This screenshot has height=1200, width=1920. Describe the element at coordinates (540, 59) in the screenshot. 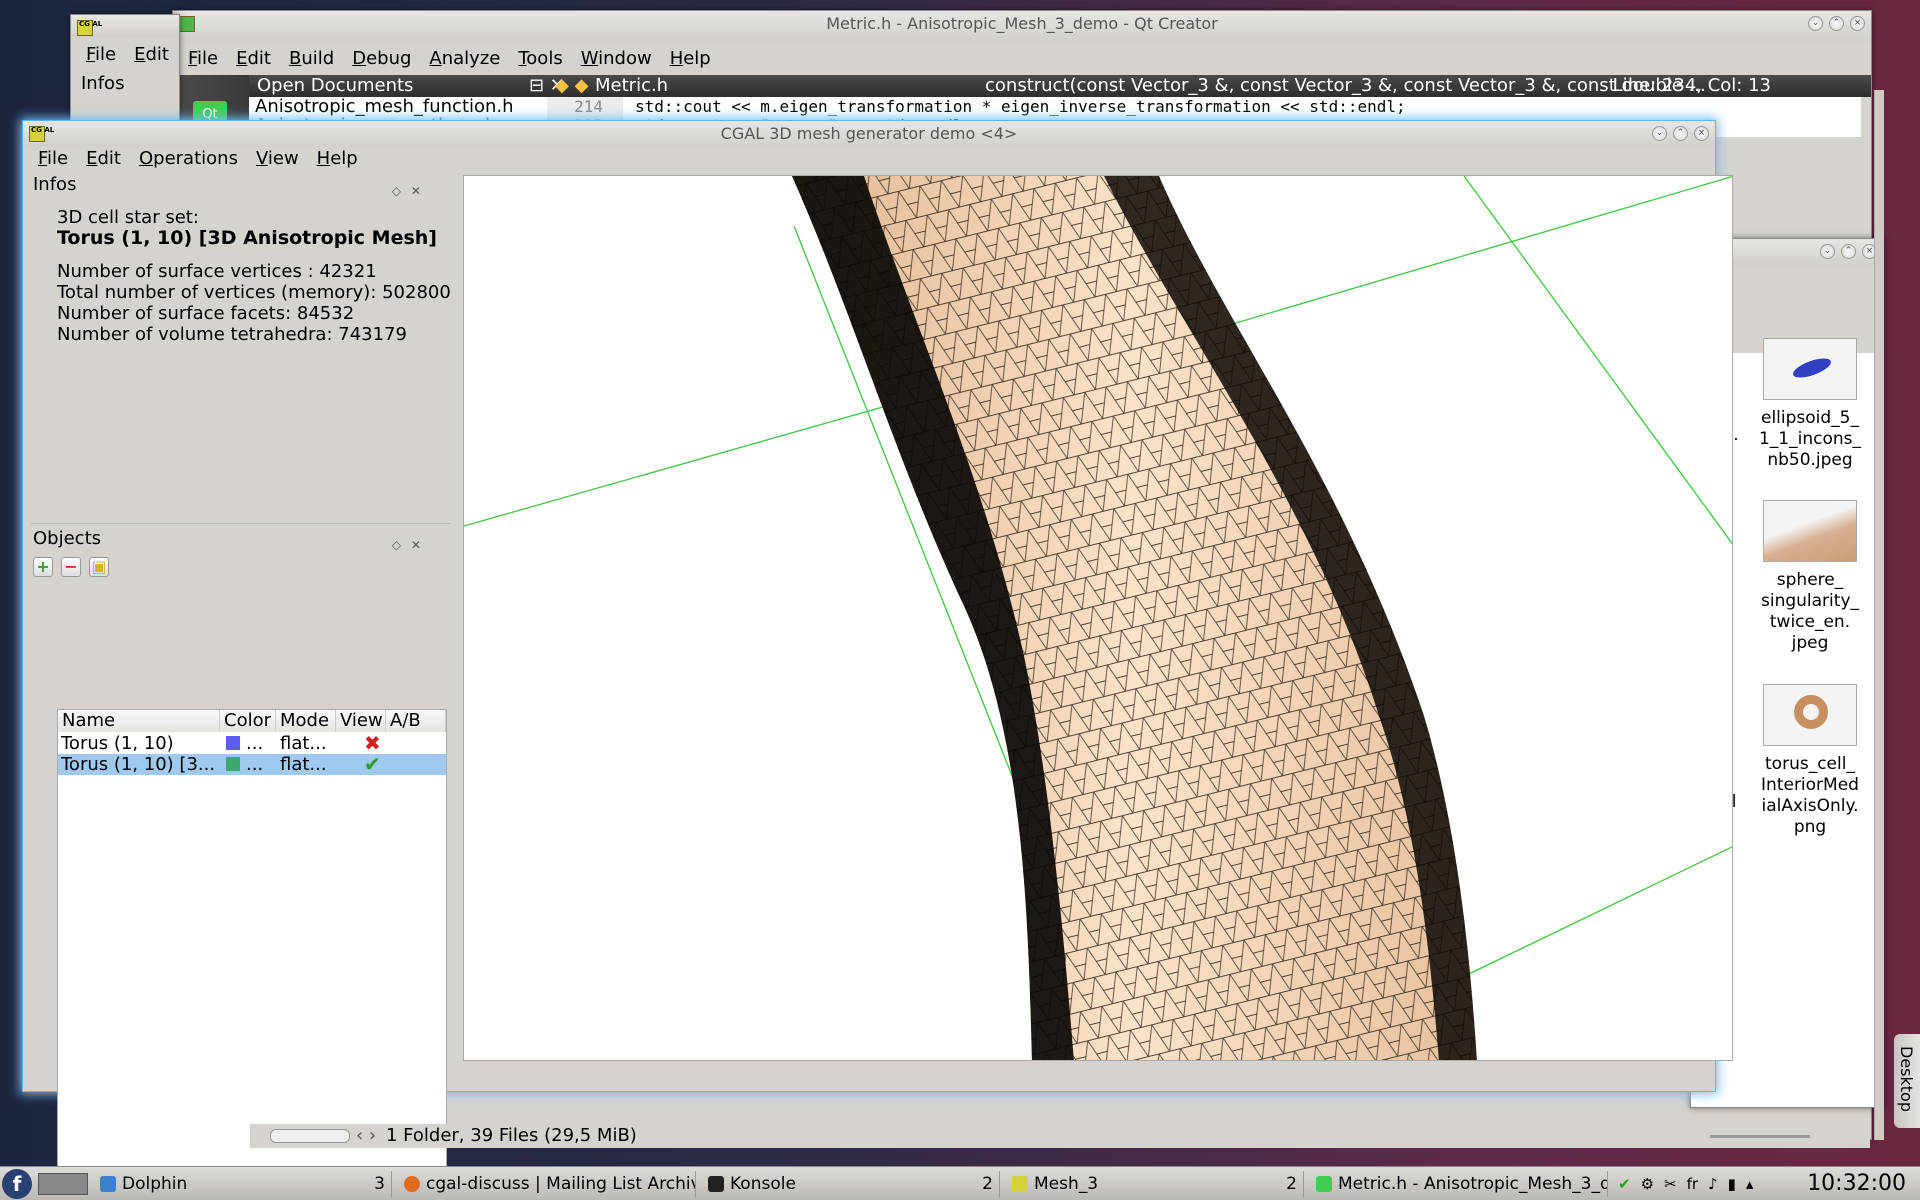

I see `qtc-menu-tools: Tools` at that location.